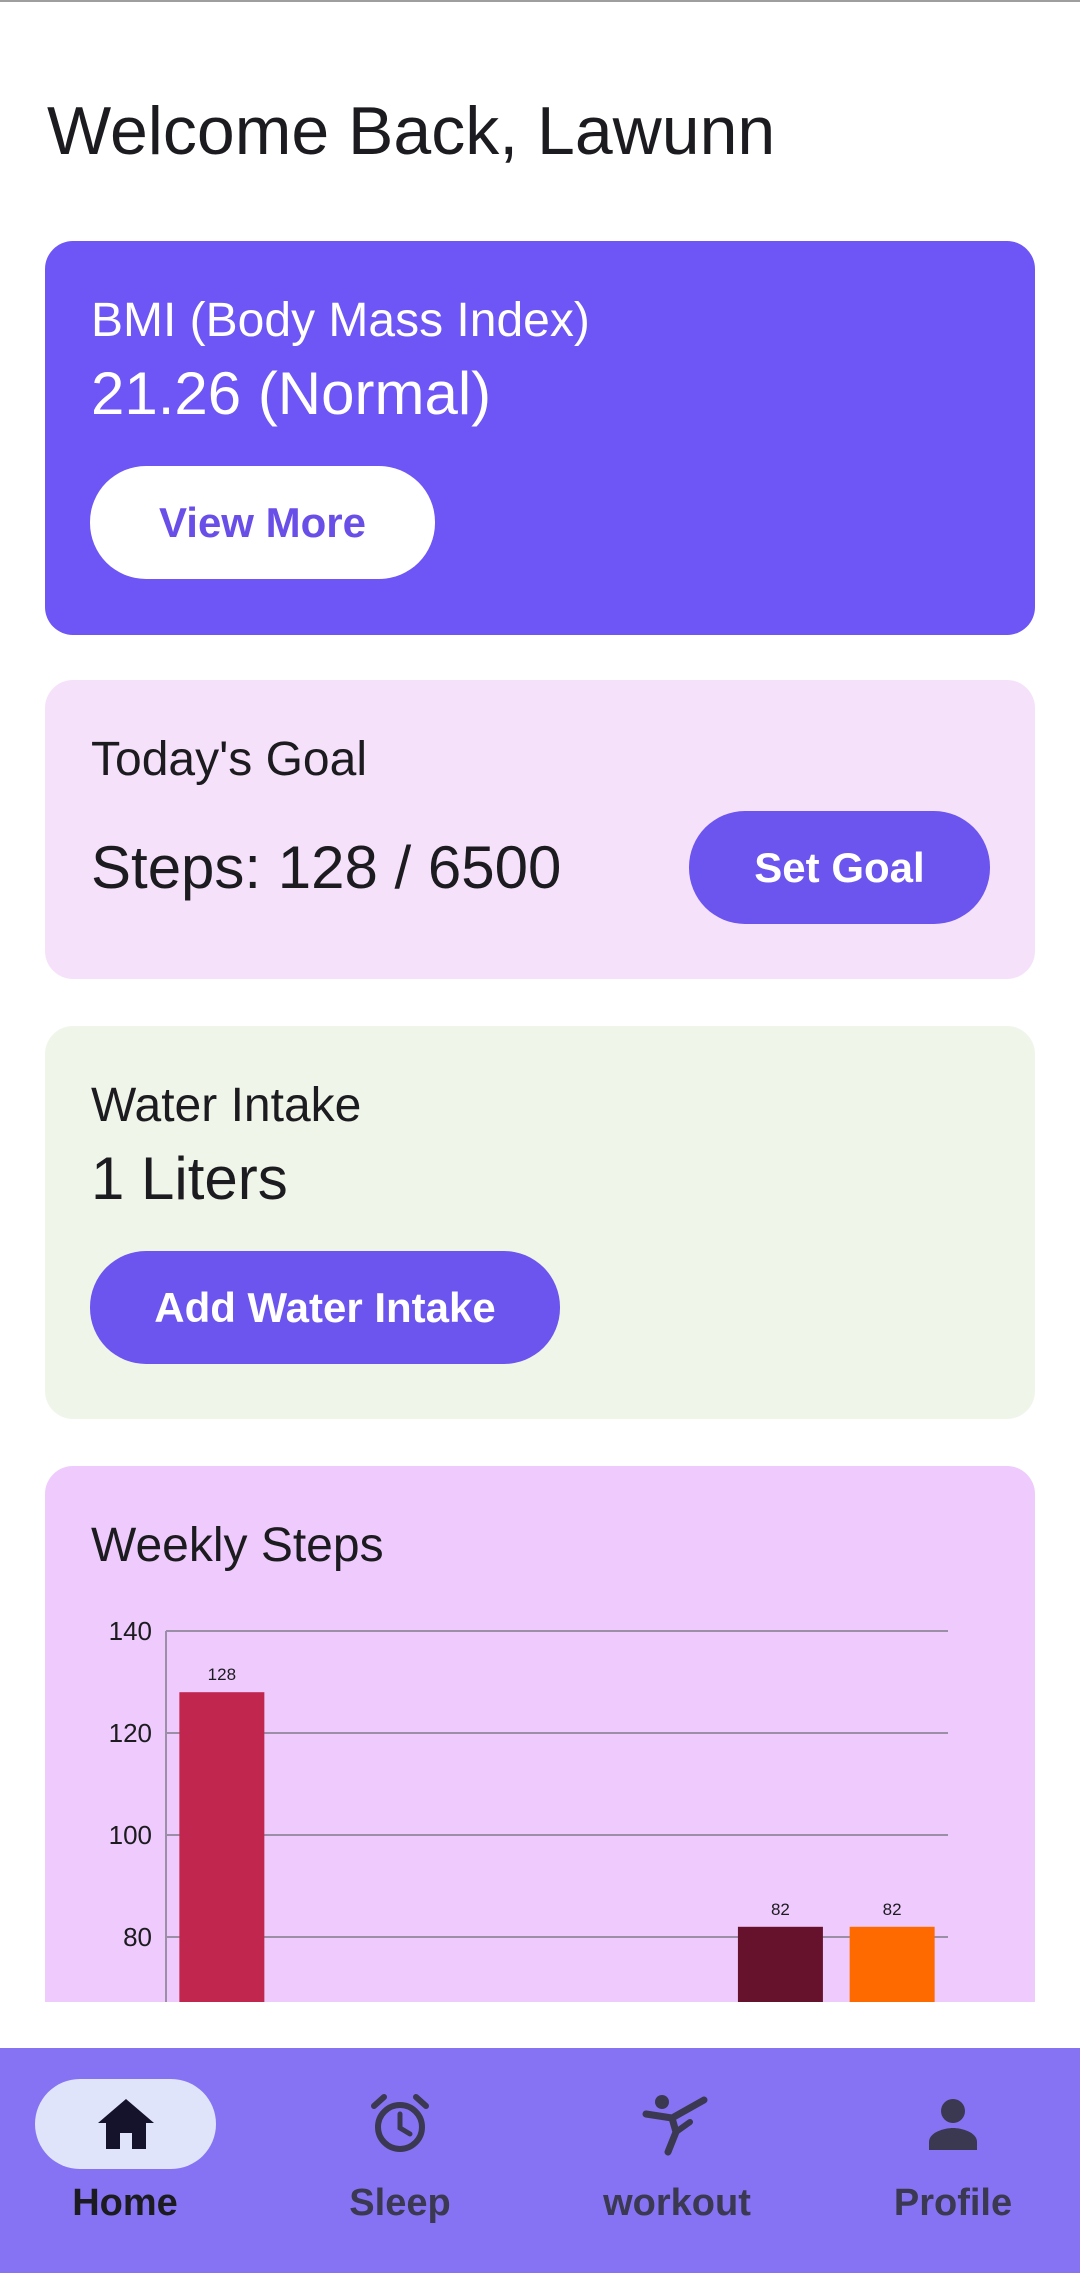 This screenshot has width=1080, height=2273. I want to click on nav-item-home: Home, so click(135, 2160).